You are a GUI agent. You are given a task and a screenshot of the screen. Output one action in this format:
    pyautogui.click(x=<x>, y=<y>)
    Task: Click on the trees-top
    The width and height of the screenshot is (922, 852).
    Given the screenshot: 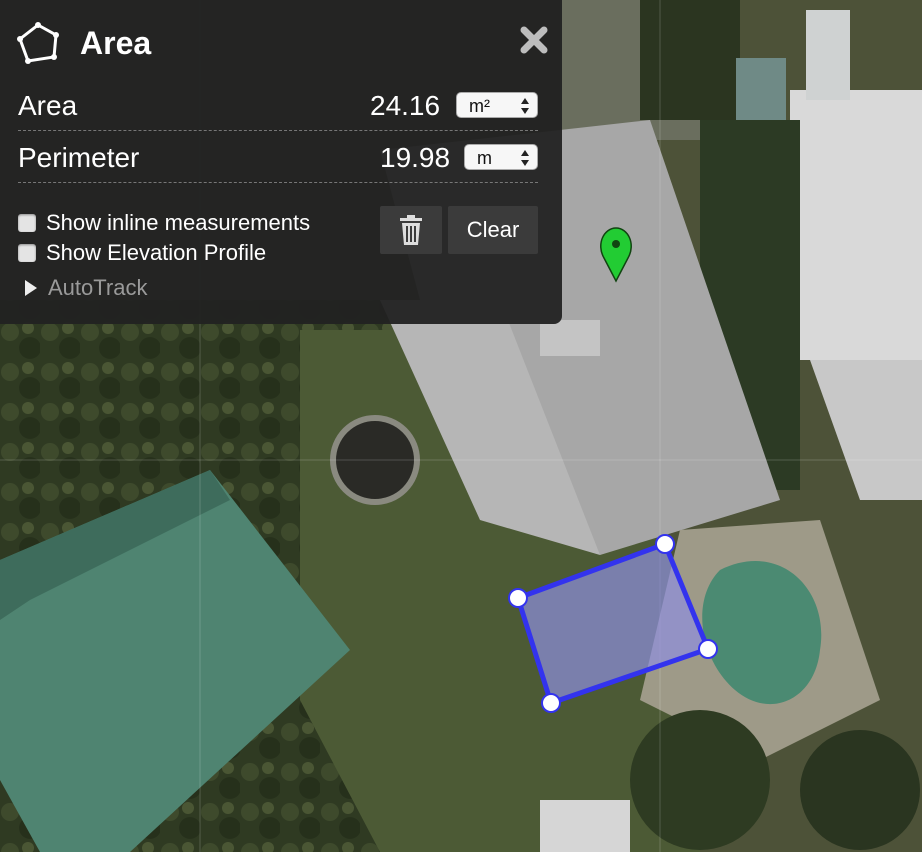 What is the action you would take?
    pyautogui.click(x=690, y=60)
    